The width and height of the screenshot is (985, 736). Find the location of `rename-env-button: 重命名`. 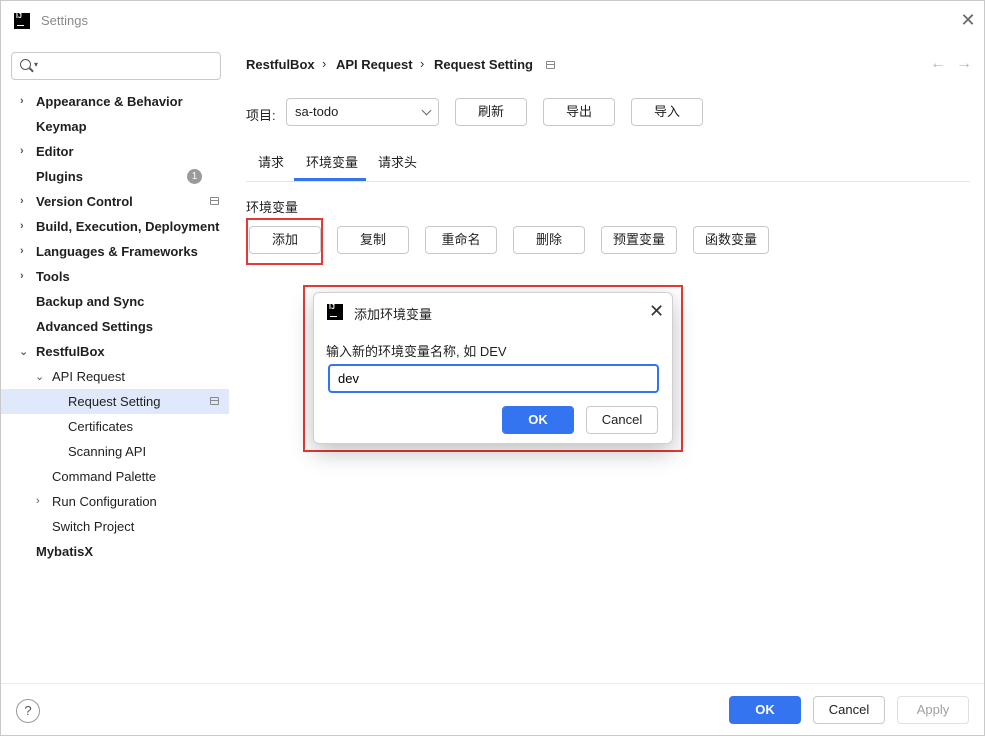

rename-env-button: 重命名 is located at coordinates (461, 240).